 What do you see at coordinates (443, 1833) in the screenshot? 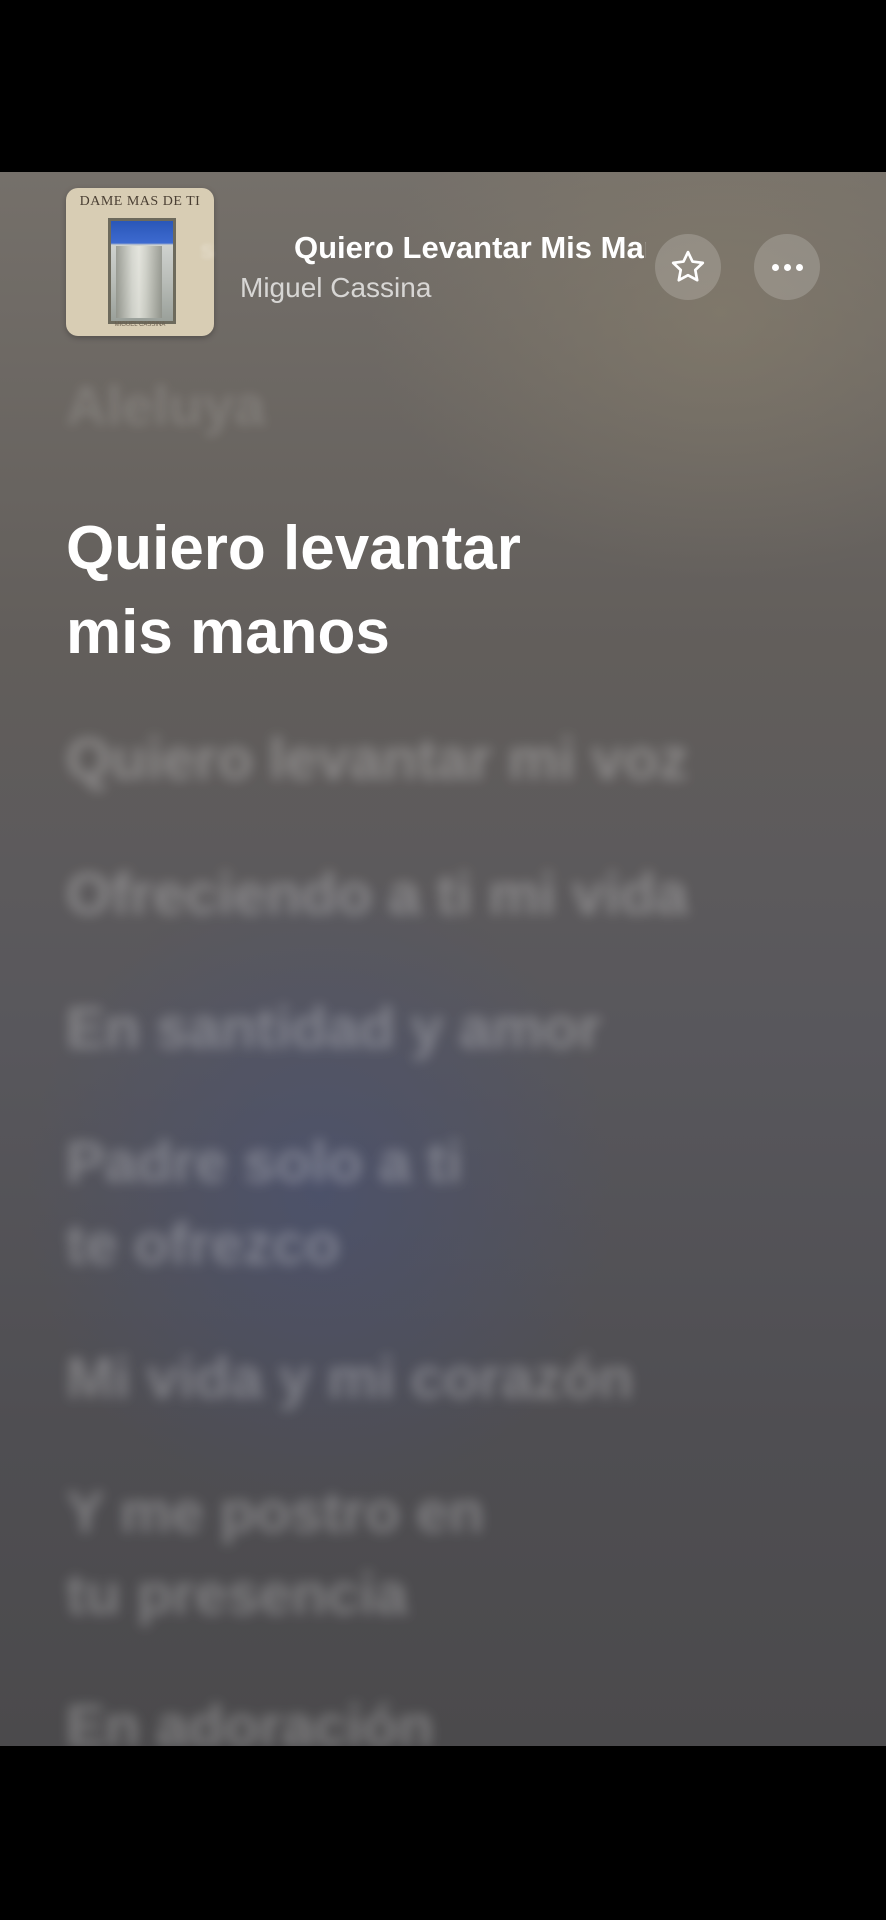
I see `bottom-bar-black` at bounding box center [443, 1833].